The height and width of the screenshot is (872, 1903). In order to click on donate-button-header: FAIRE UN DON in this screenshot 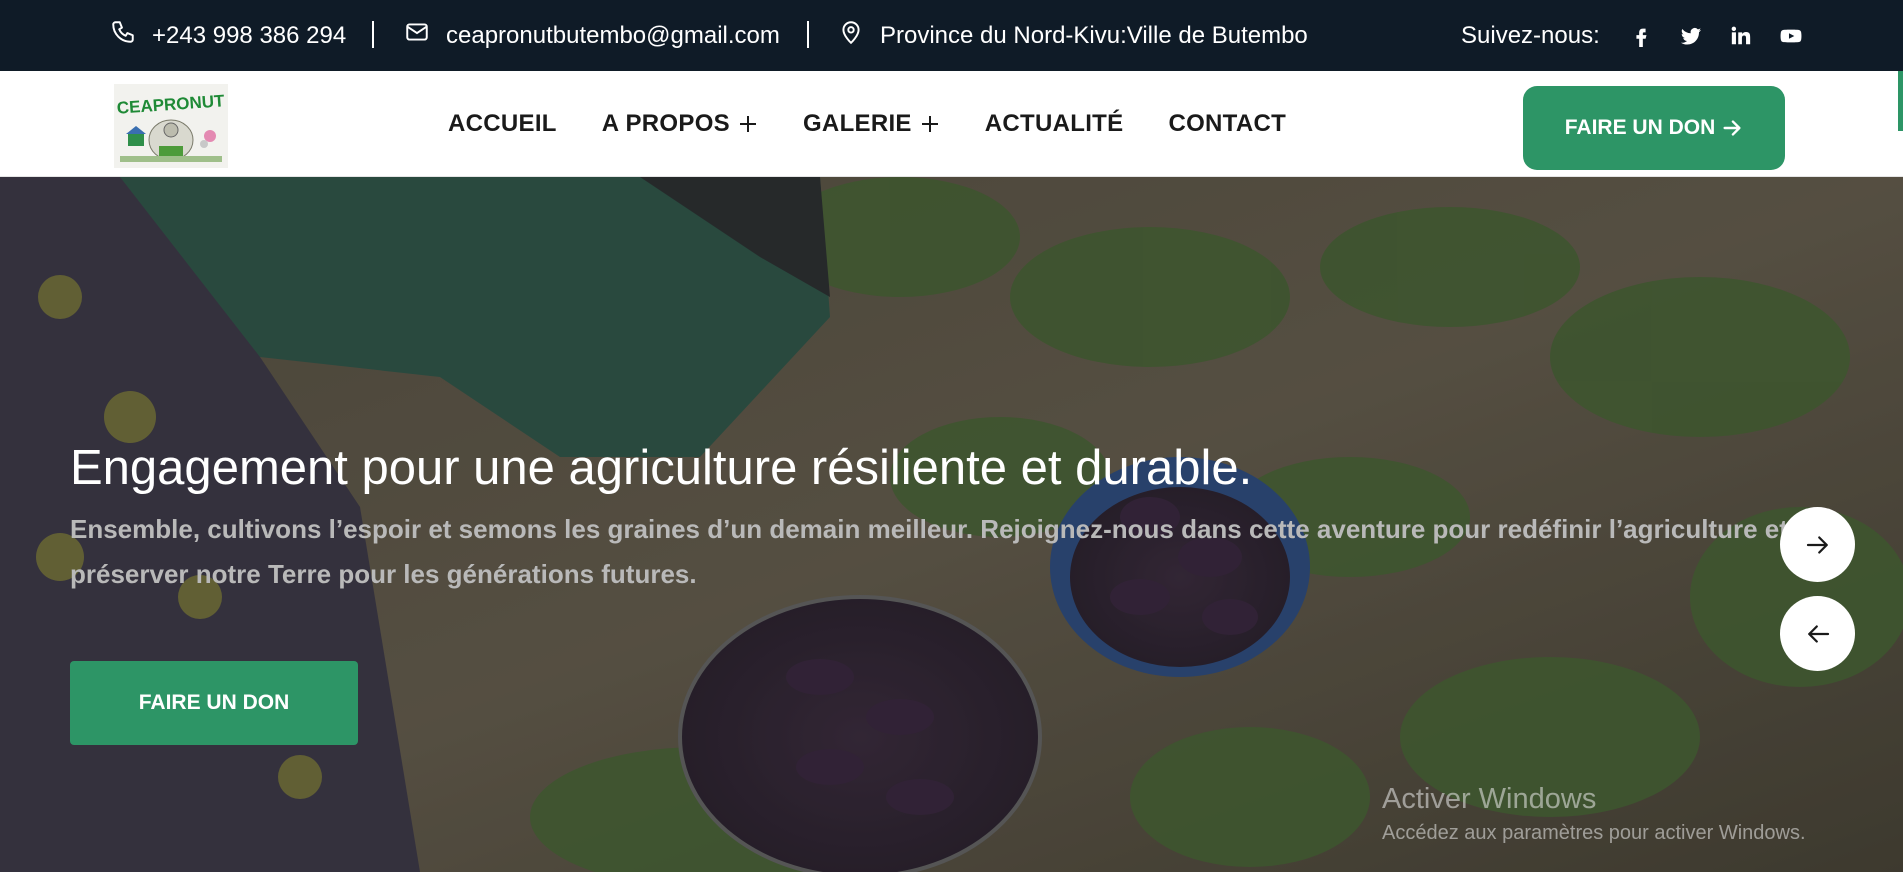, I will do `click(1654, 128)`.